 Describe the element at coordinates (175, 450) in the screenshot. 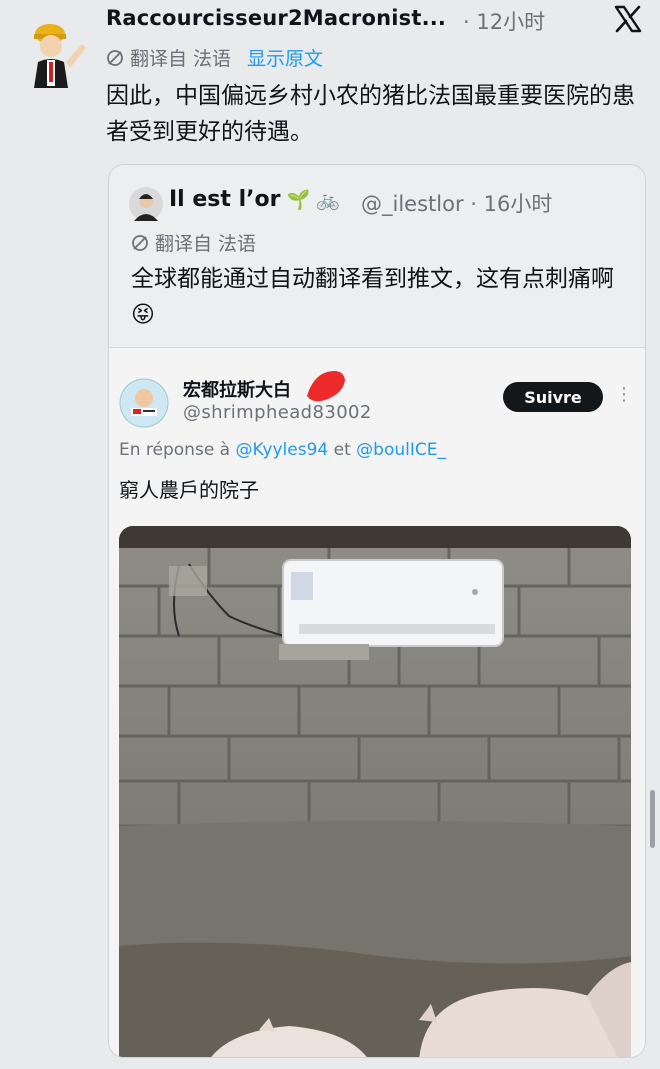

I see `reply-prefix: En réponse à` at that location.